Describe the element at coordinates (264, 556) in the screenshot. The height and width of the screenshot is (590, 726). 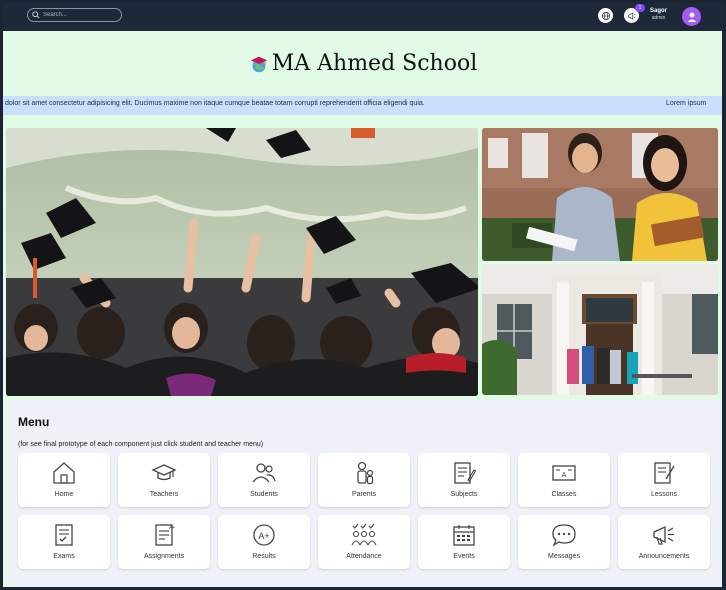
I see `menu-label: Results` at that location.